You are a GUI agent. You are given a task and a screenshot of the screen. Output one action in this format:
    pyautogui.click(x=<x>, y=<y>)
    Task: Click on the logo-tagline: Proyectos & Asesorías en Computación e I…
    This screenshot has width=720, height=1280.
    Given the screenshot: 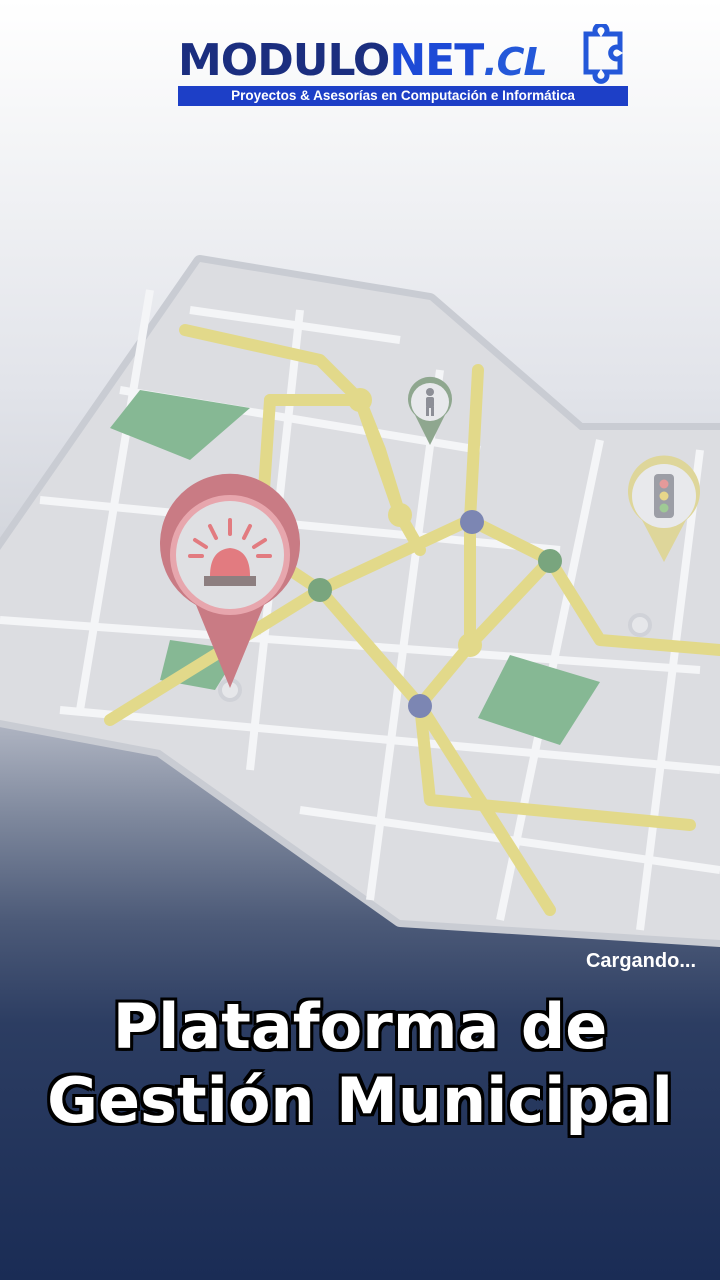 What is the action you would take?
    pyautogui.click(x=403, y=96)
    